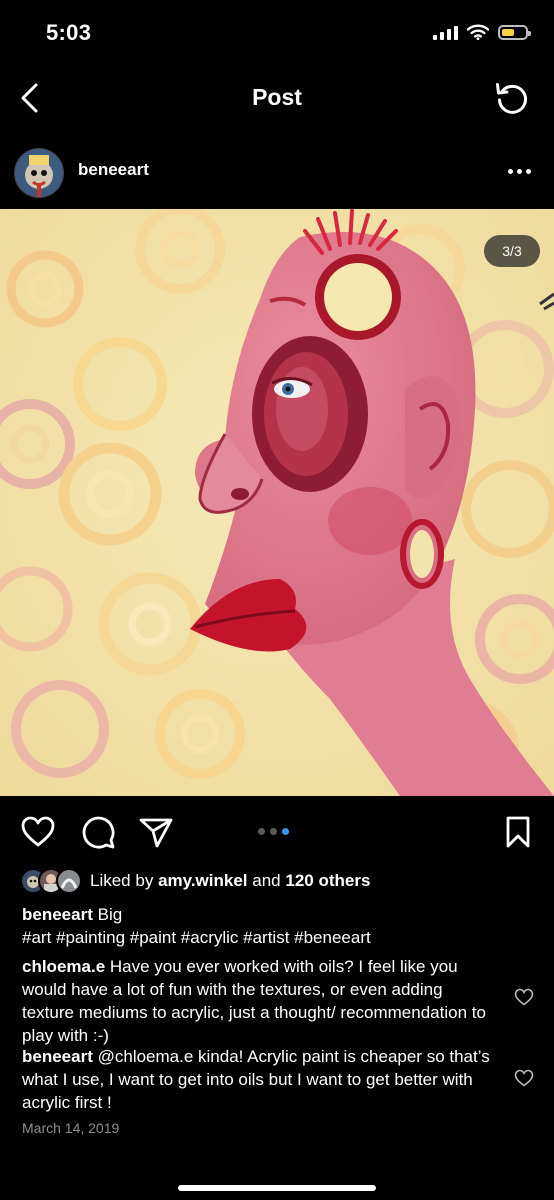  Describe the element at coordinates (69, 32) in the screenshot. I see `status-time: 5:03` at that location.